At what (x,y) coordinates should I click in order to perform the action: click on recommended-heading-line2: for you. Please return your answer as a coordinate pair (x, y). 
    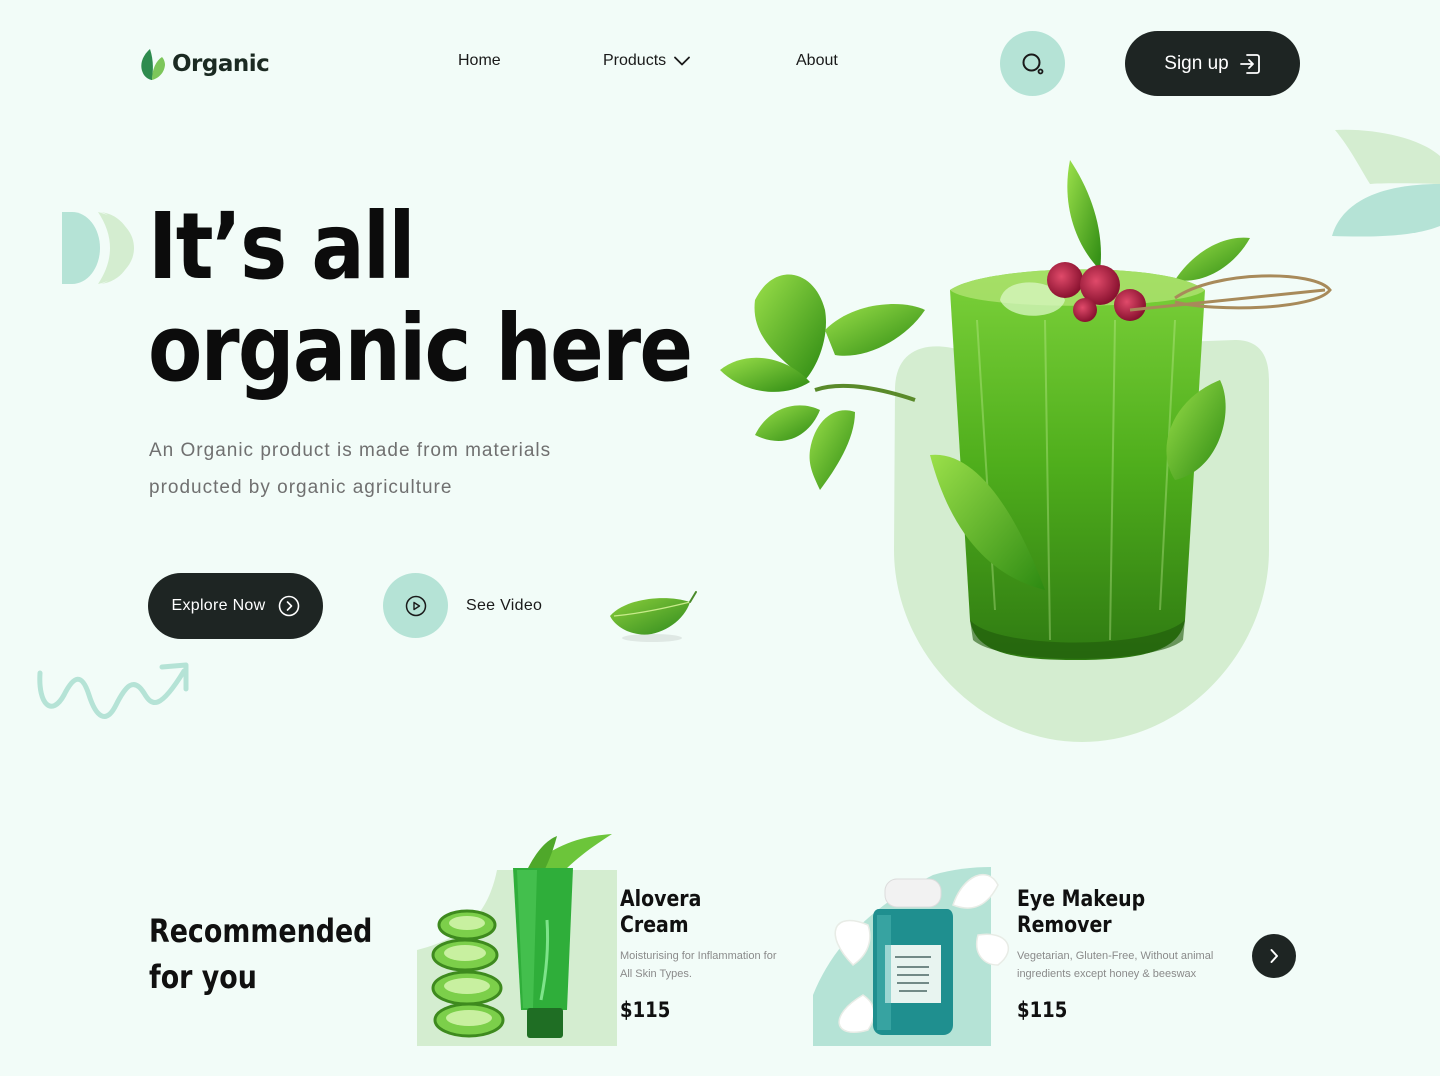
    Looking at the image, I should click on (203, 977).